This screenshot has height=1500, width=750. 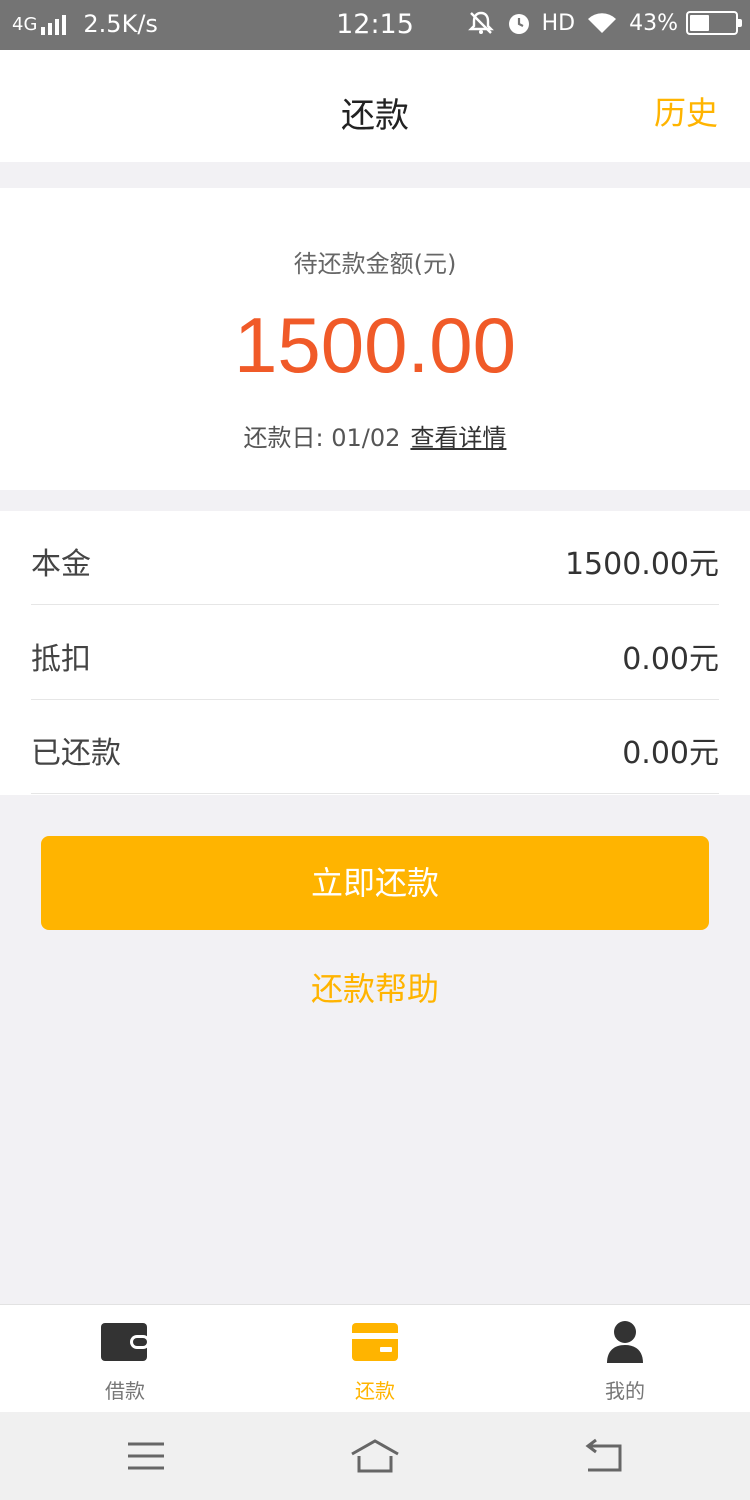 What do you see at coordinates (375, 1342) in the screenshot?
I see `card-icon` at bounding box center [375, 1342].